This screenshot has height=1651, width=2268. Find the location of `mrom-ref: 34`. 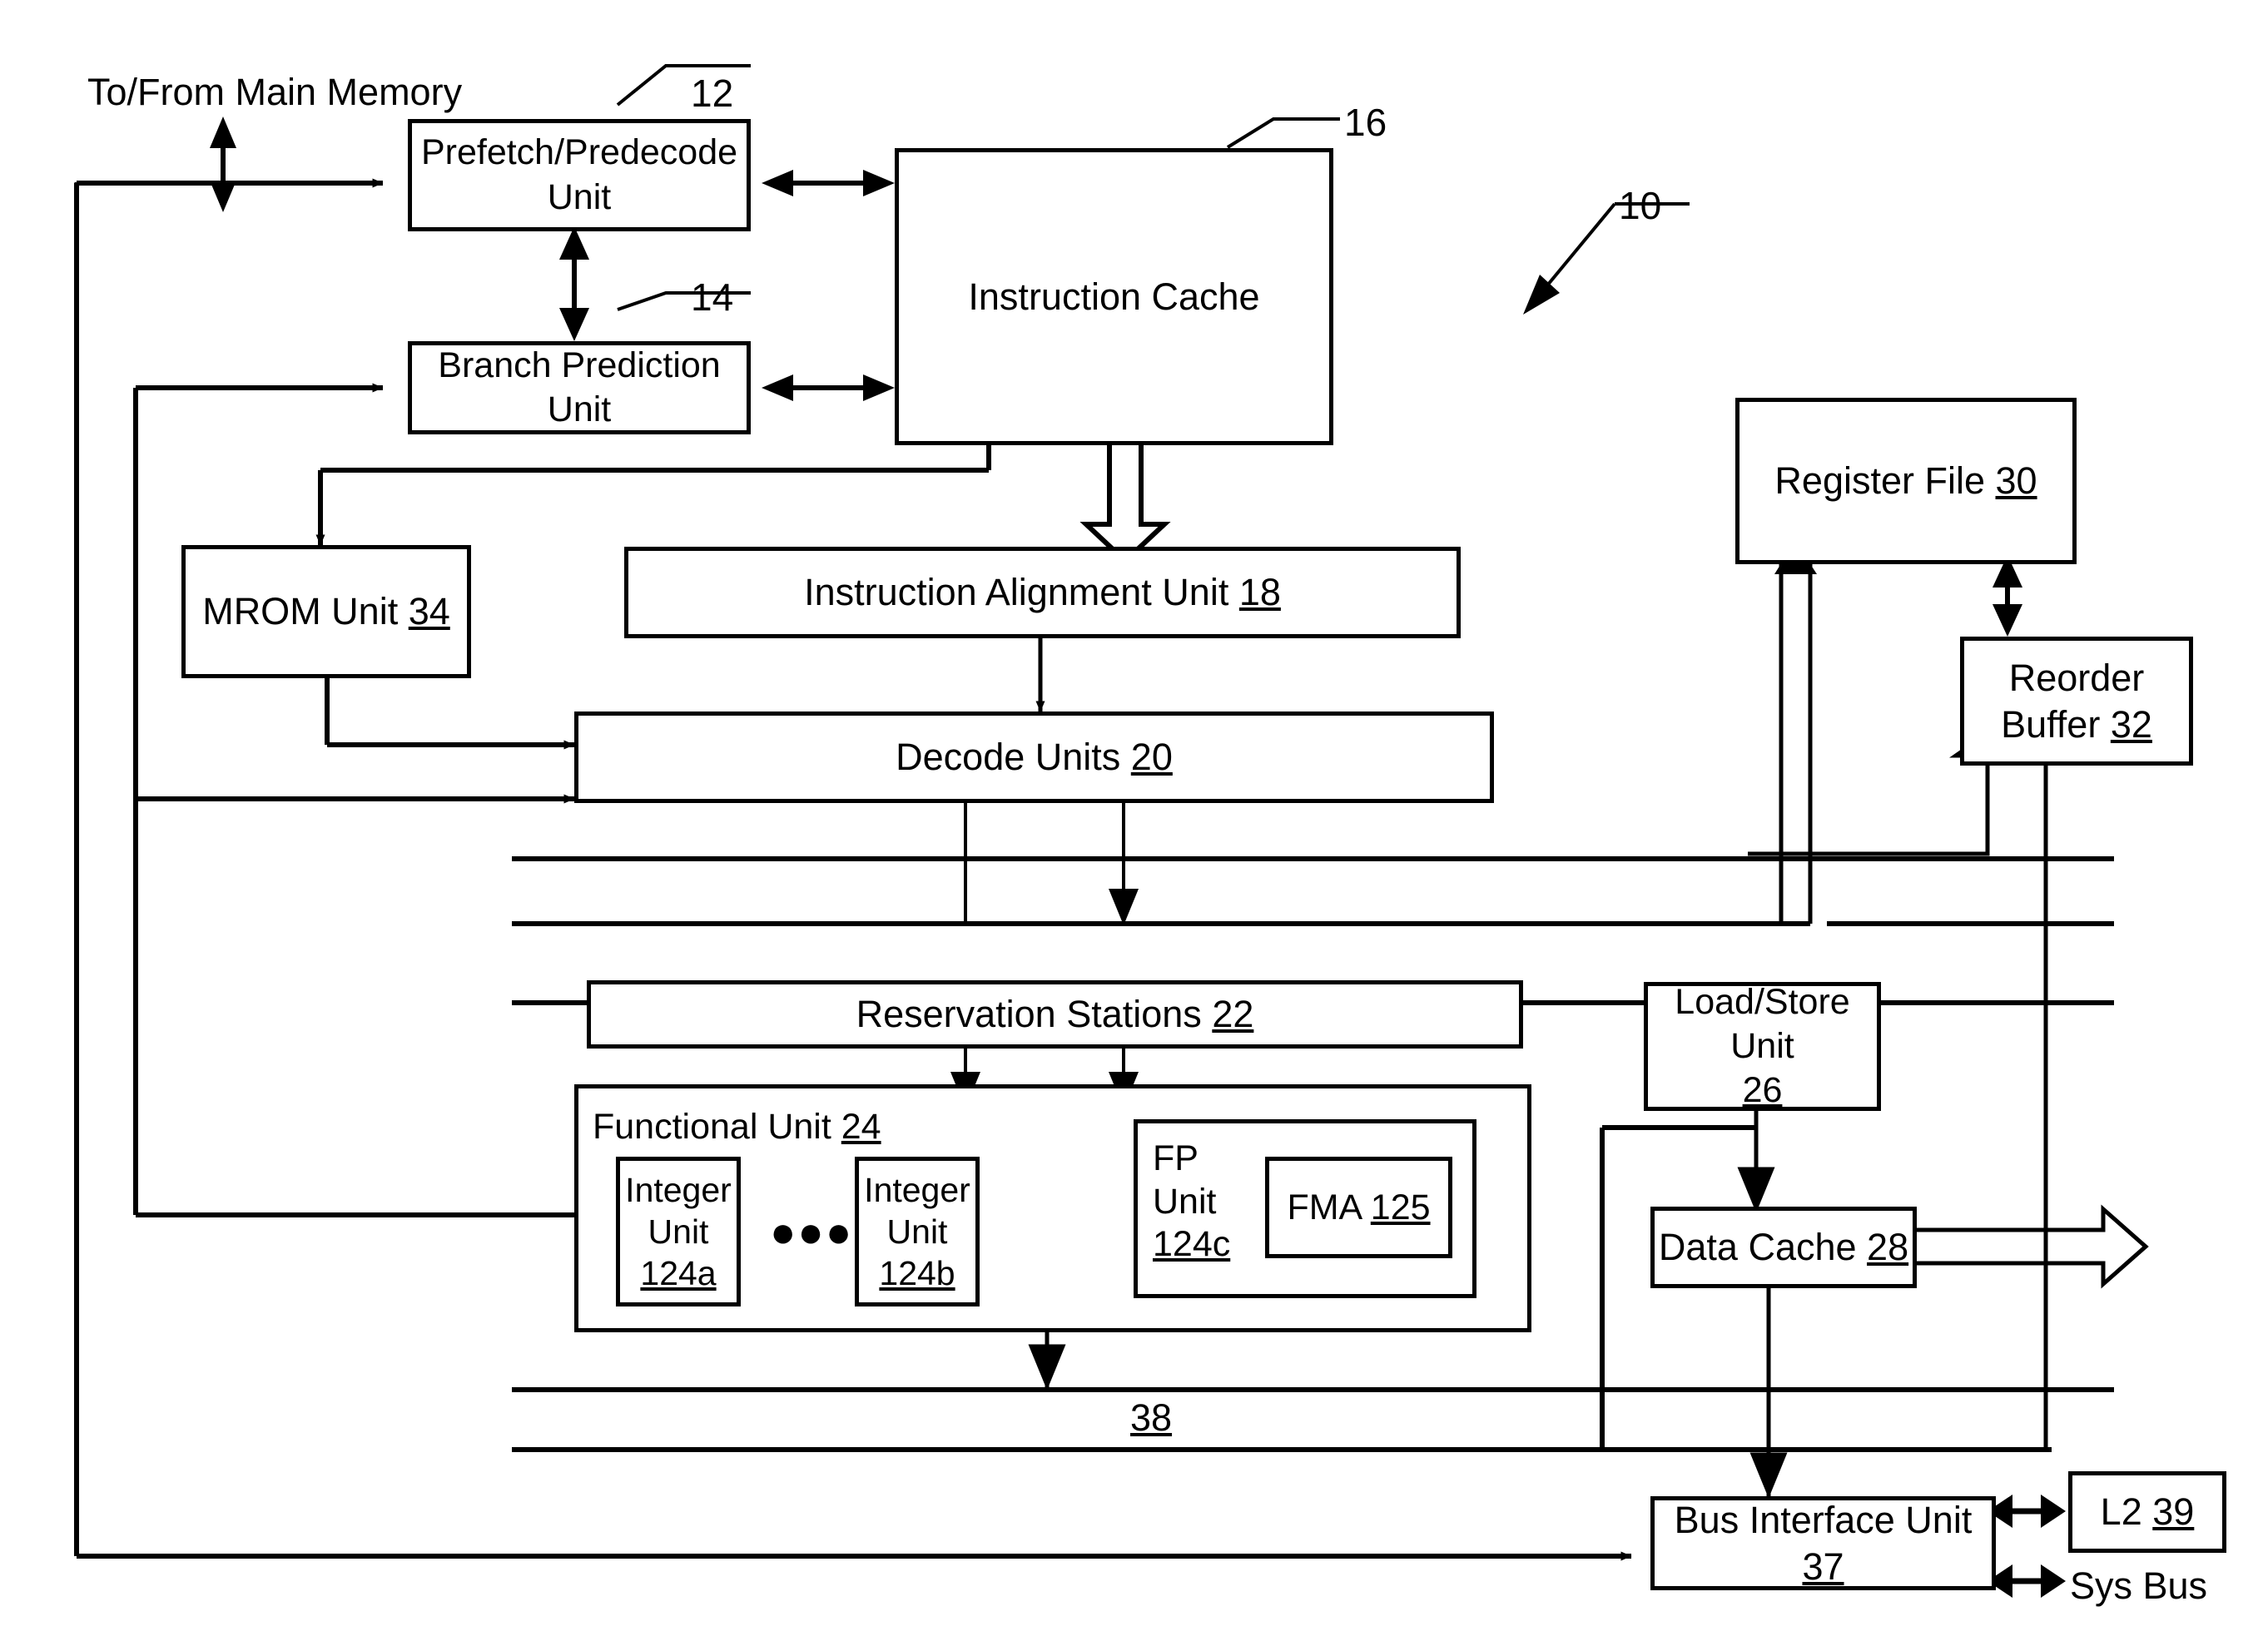

mrom-ref: 34 is located at coordinates (429, 611).